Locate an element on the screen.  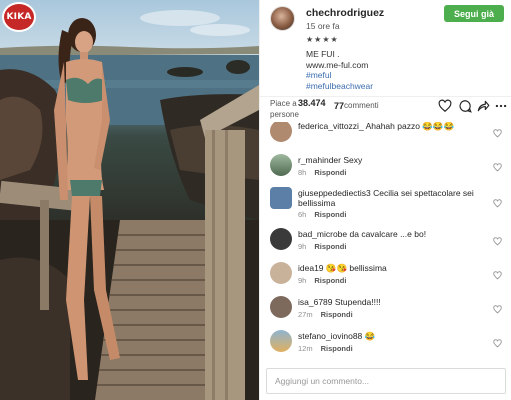
logo-text: KIKA is located at coordinates (19, 17).